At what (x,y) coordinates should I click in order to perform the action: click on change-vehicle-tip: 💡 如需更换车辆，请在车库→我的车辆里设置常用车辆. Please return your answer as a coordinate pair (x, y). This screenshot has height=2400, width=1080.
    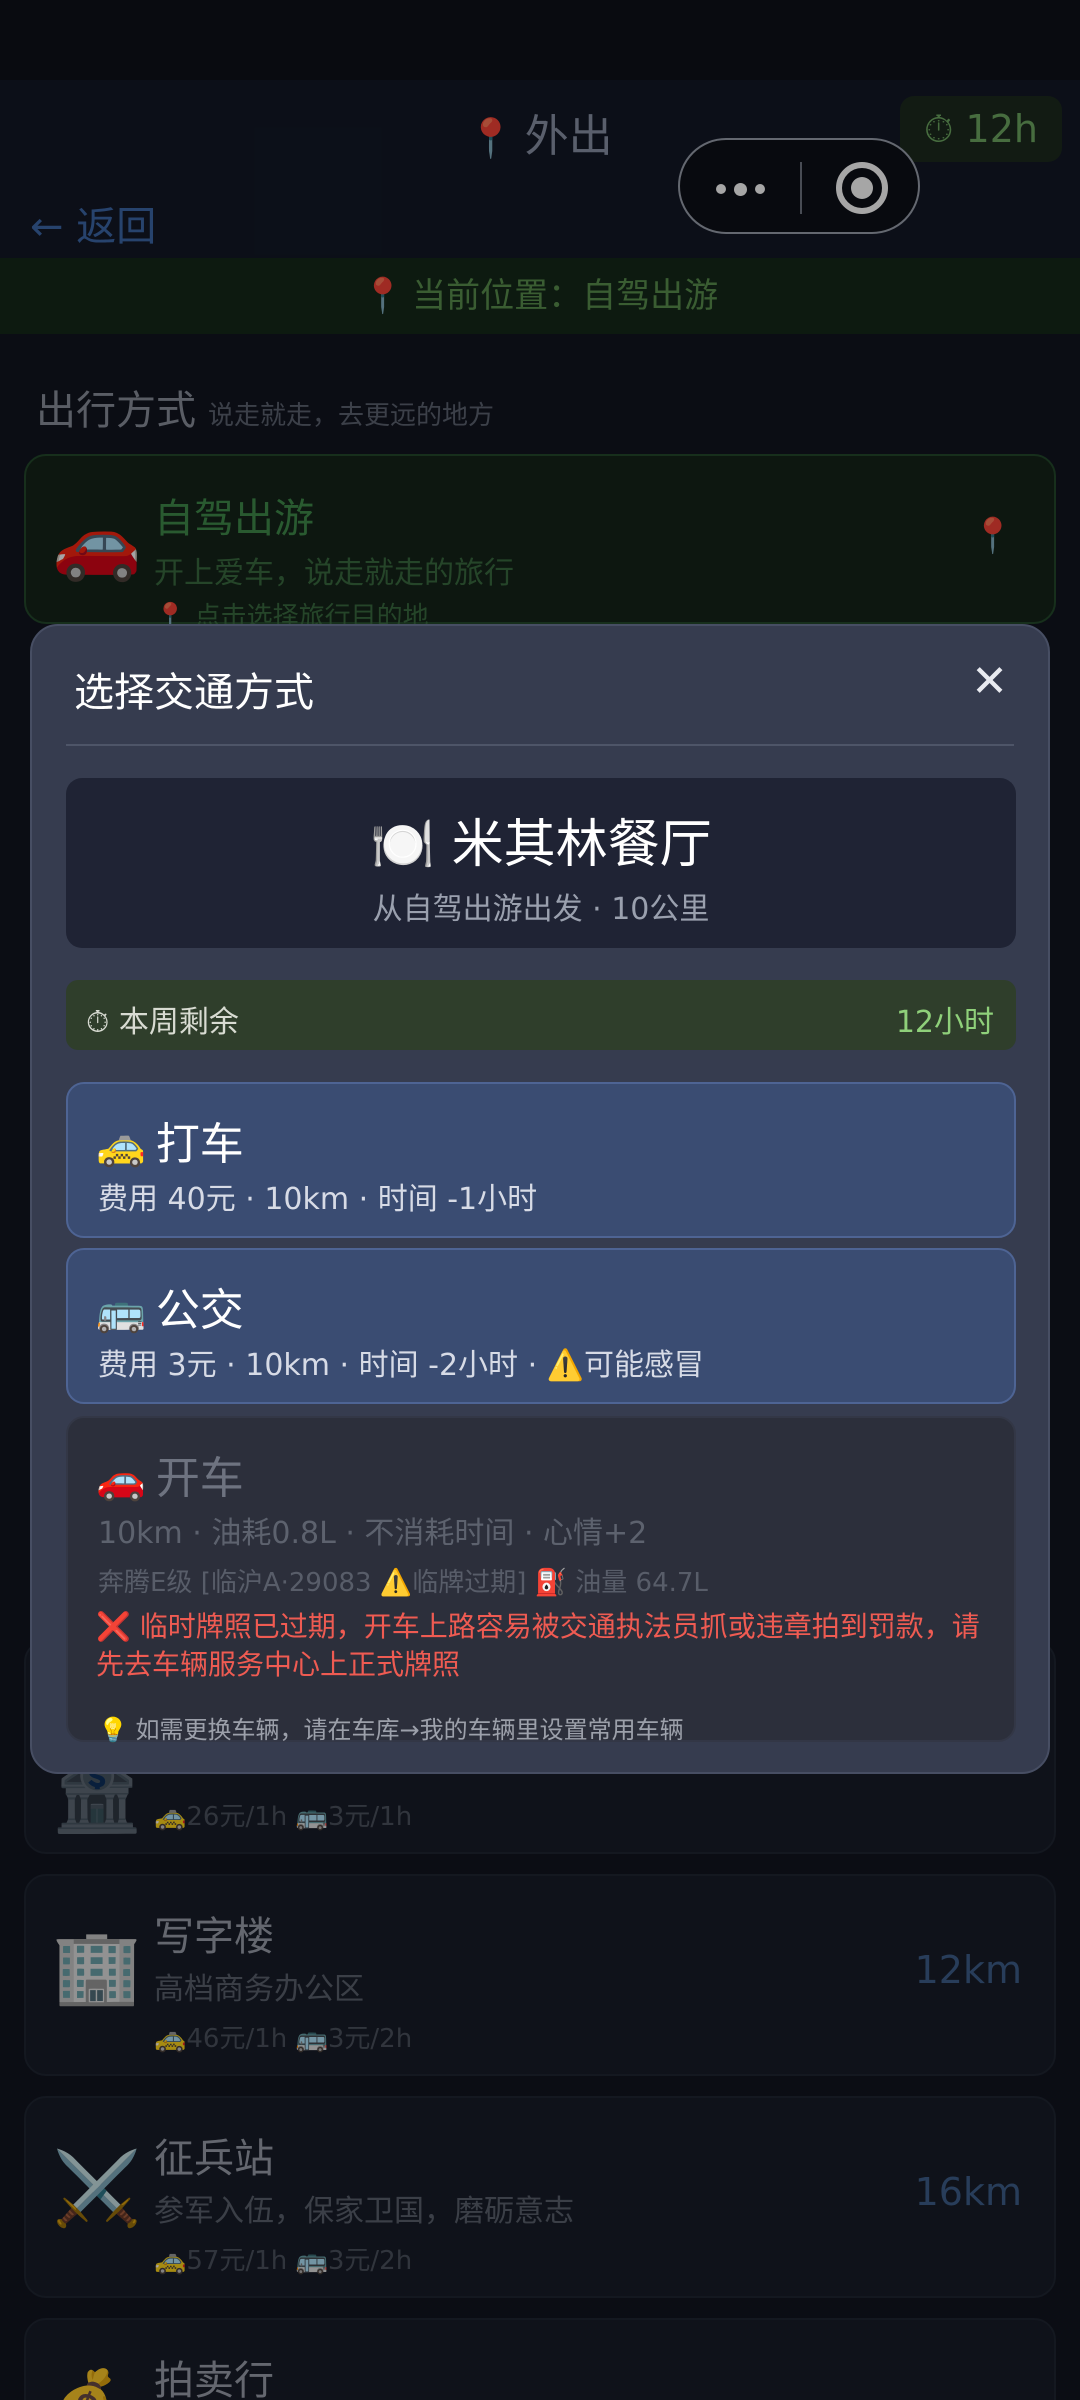
    Looking at the image, I should click on (391, 1730).